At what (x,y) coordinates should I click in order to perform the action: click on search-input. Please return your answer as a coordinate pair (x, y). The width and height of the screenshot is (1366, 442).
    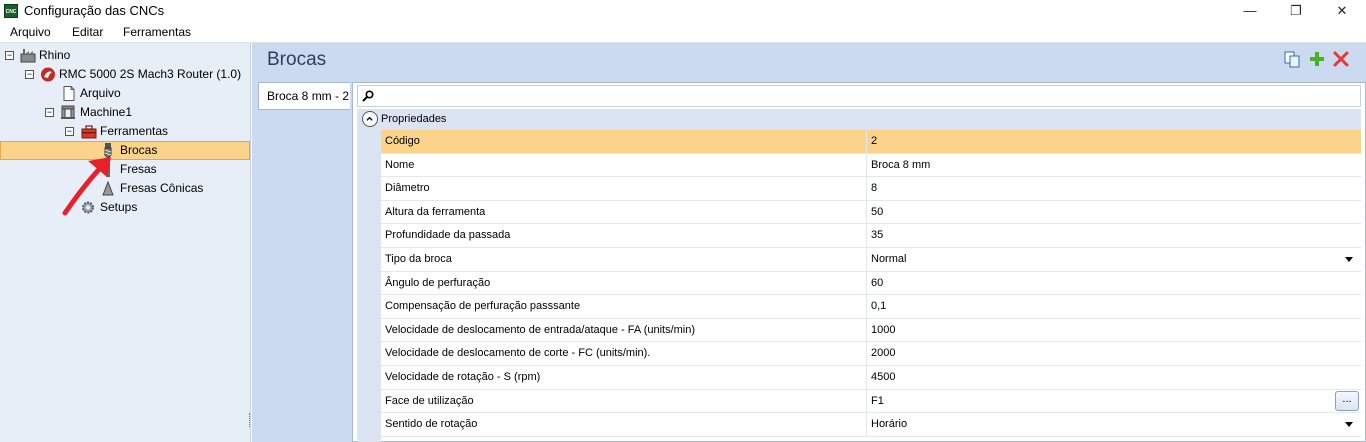
    Looking at the image, I should click on (859, 96).